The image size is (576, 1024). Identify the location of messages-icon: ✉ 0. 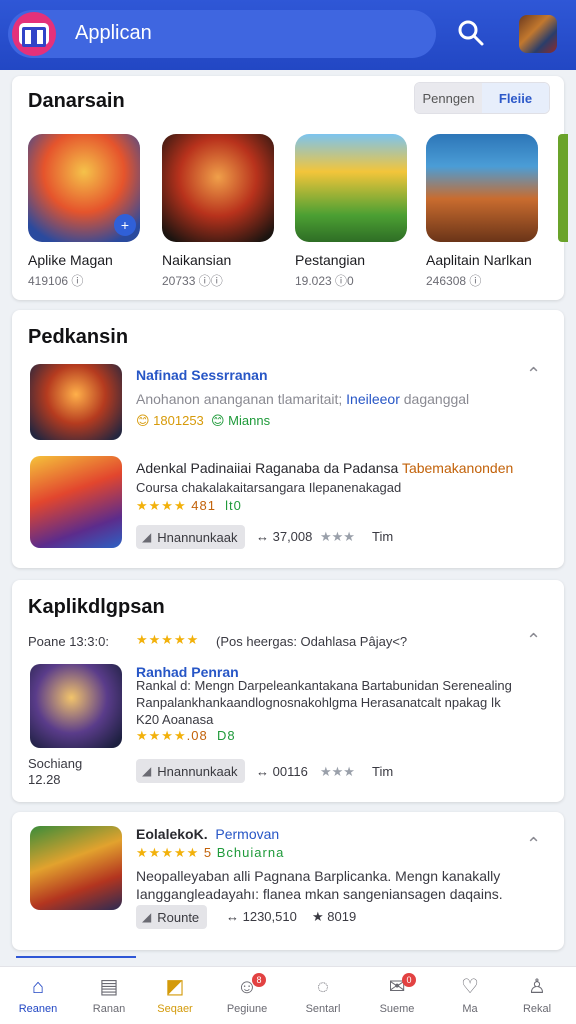
(397, 987).